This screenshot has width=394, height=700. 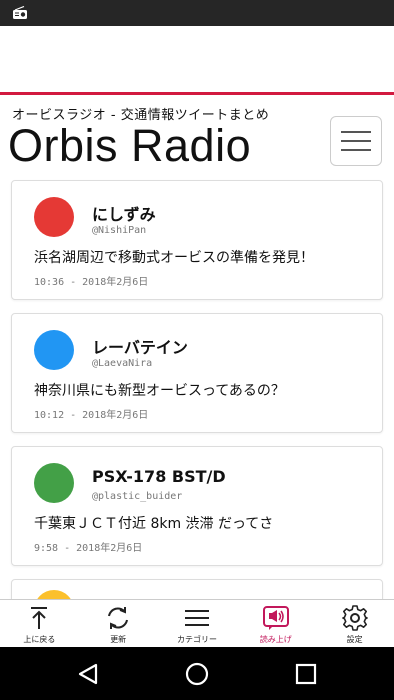 What do you see at coordinates (140, 347) in the screenshot?
I see `tweet-author-name: レーバテイン` at bounding box center [140, 347].